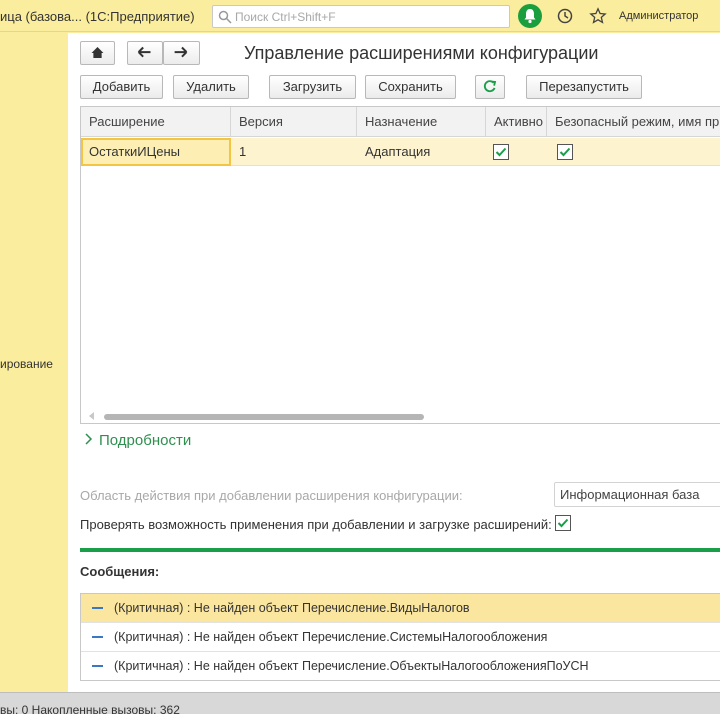  Describe the element at coordinates (91, 416) in the screenshot. I see `scroll-left-icon` at that location.